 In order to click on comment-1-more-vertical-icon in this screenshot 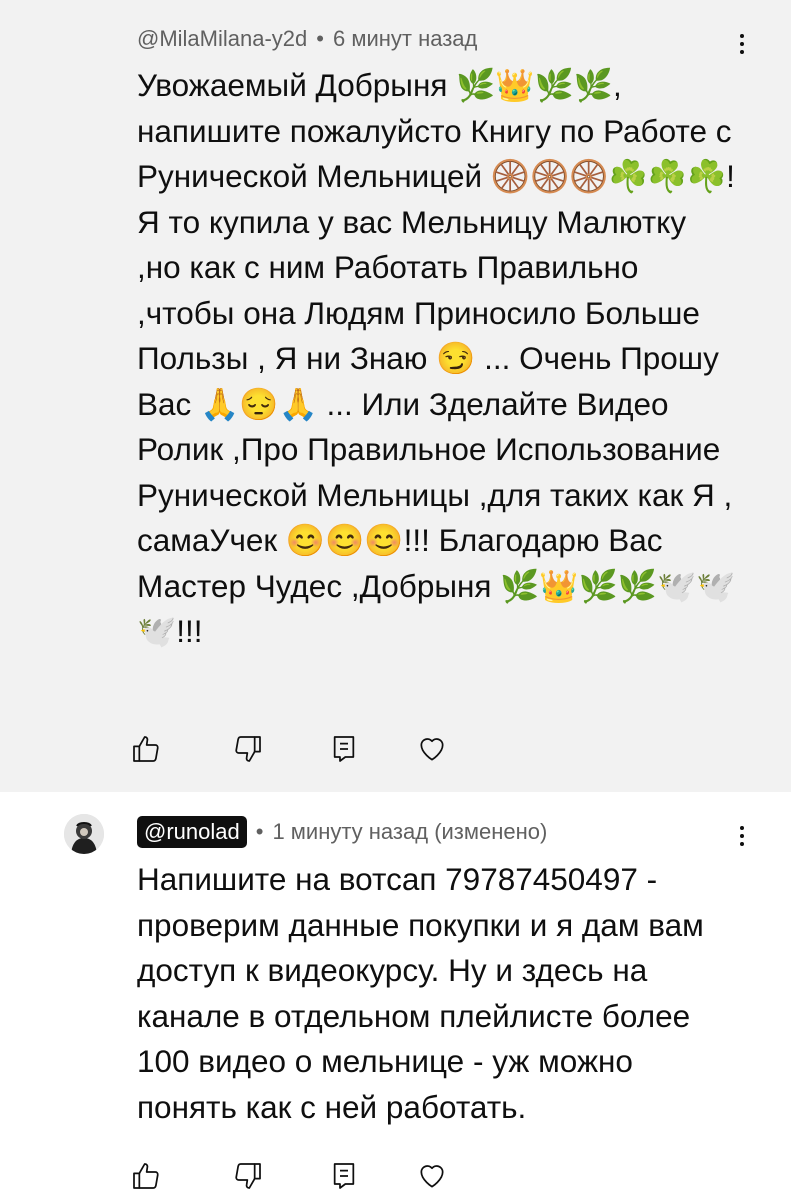, I will do `click(742, 44)`.